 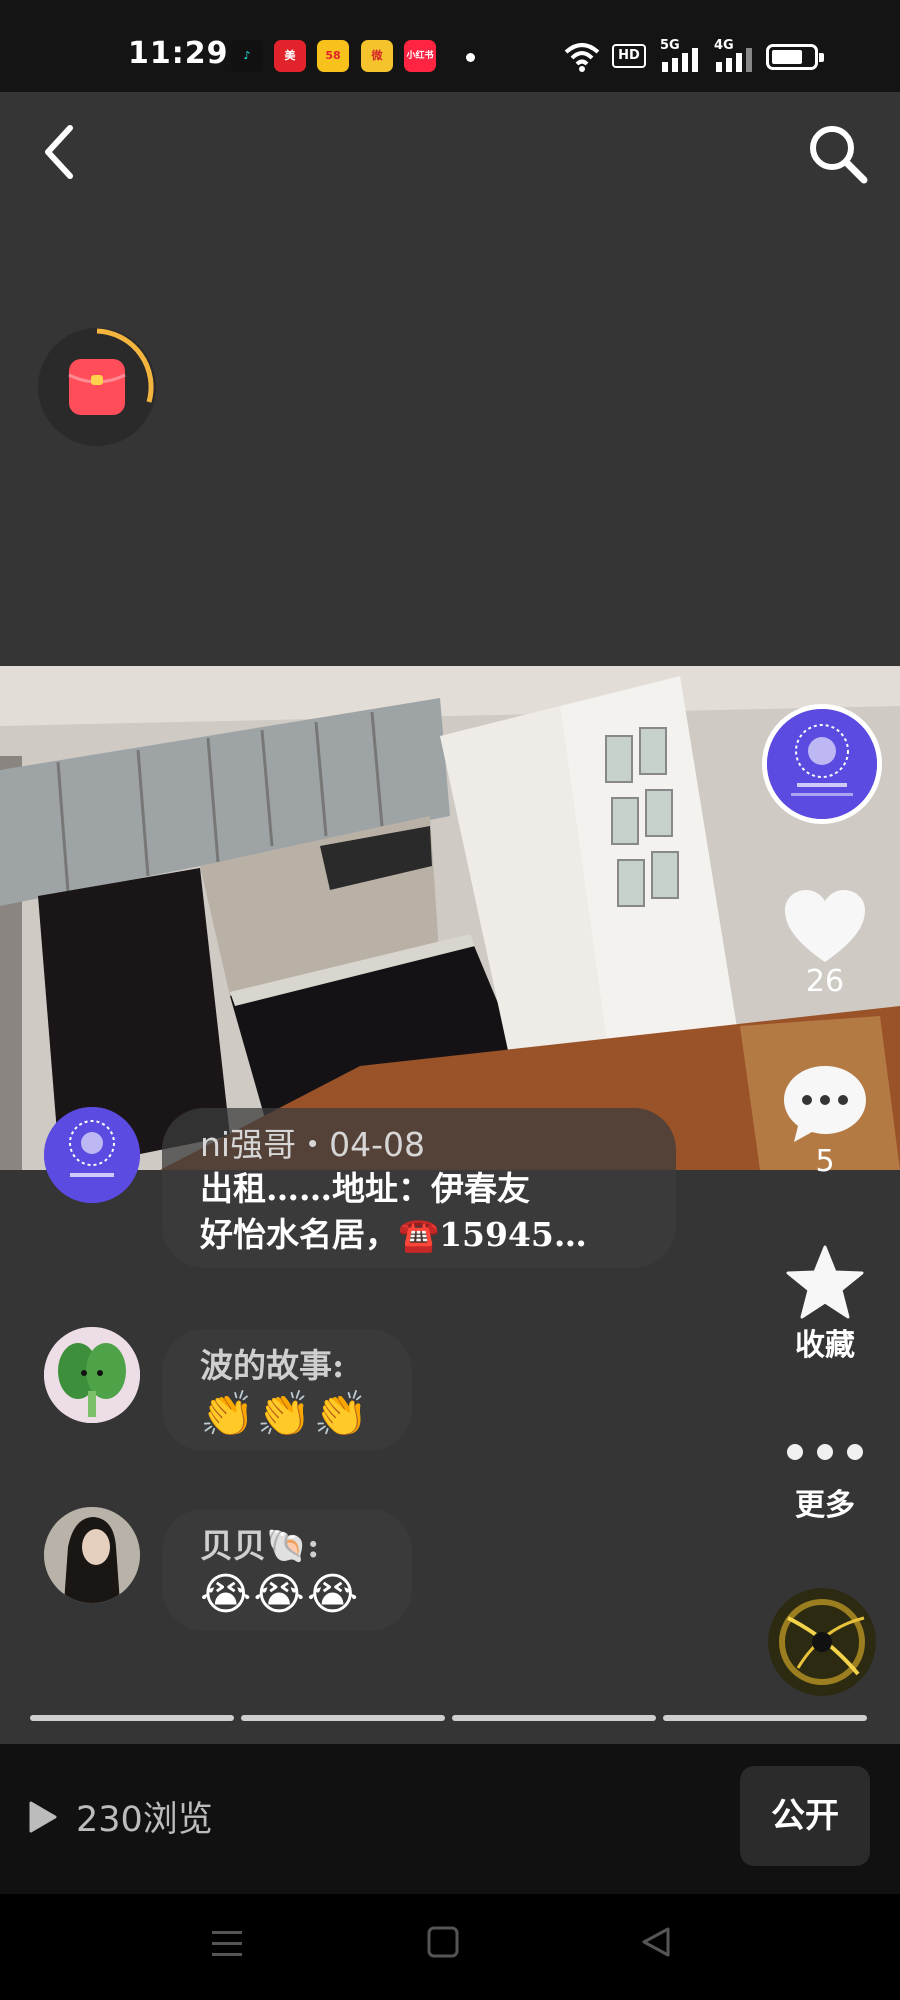 I want to click on author-avatar-image, so click(x=822, y=764).